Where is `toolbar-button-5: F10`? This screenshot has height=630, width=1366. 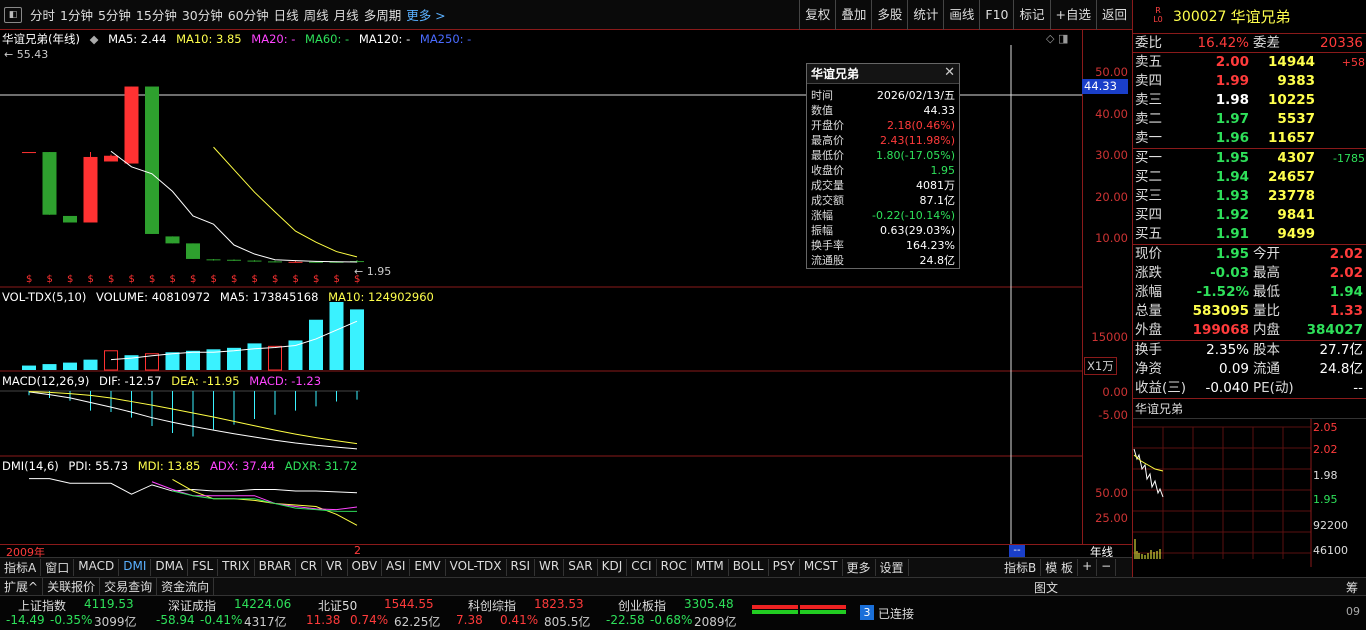 toolbar-button-5: F10 is located at coordinates (996, 15).